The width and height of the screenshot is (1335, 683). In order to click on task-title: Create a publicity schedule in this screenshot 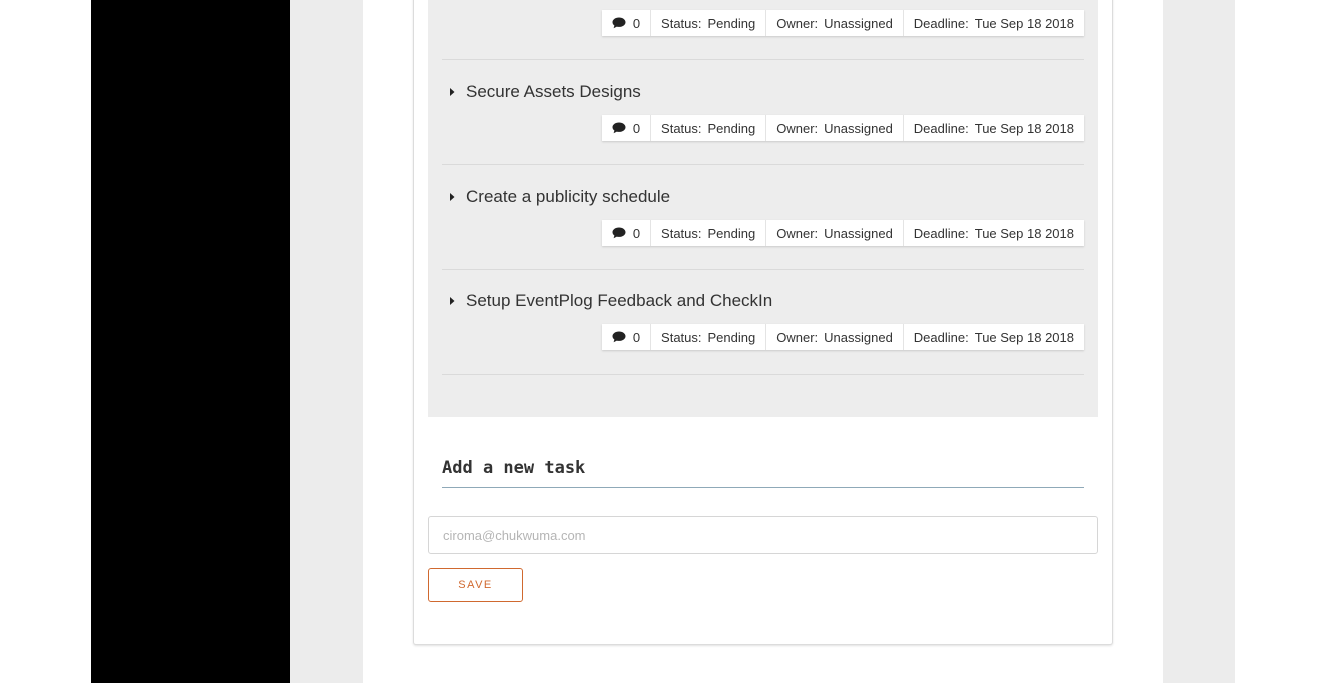, I will do `click(568, 196)`.